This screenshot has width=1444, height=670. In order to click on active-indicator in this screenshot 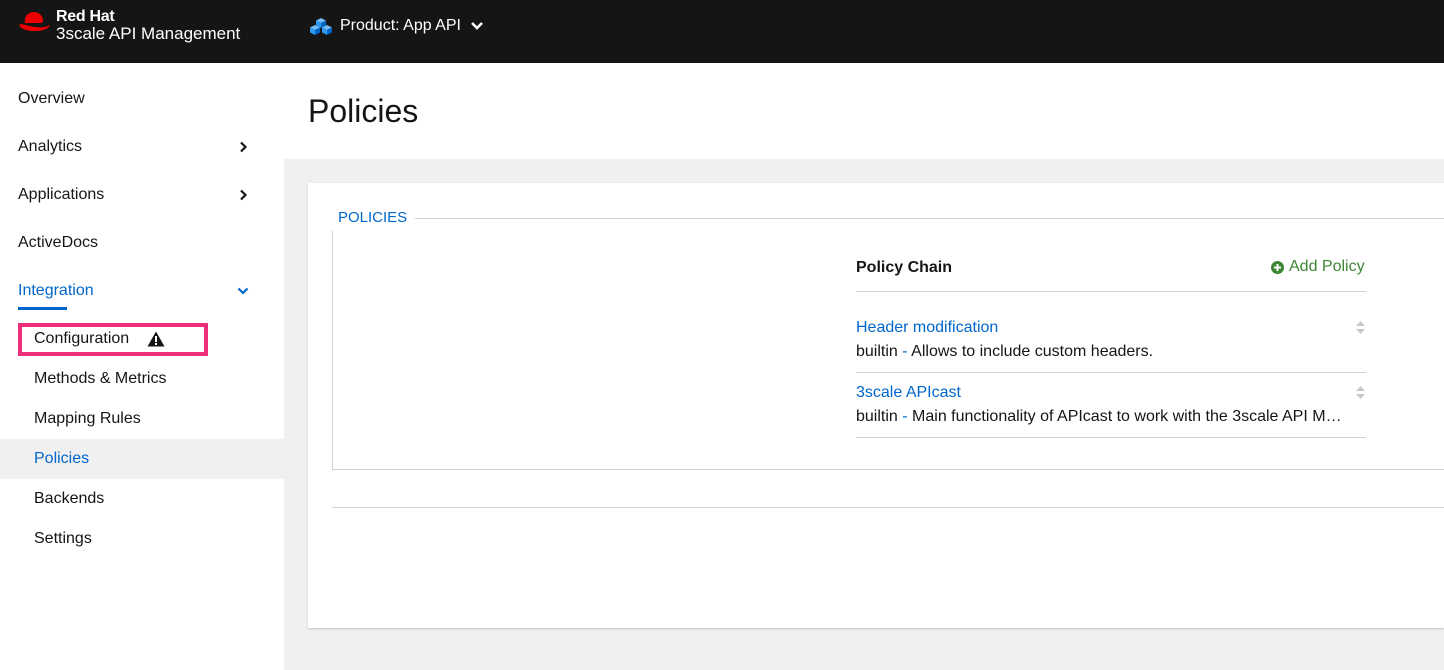, I will do `click(42, 308)`.